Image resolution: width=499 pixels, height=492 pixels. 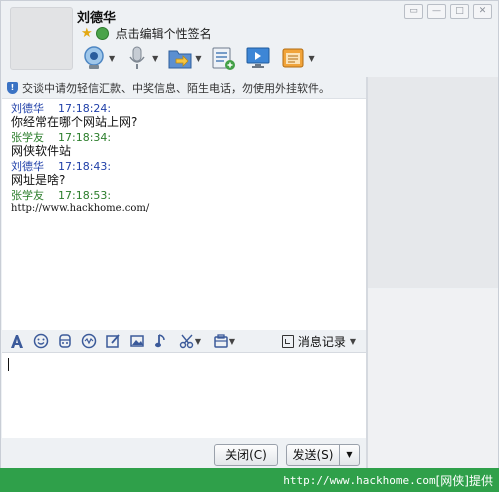 What do you see at coordinates (184, 453) in the screenshot?
I see `action-bar: 关闭(C) 发送(S) ▼` at bounding box center [184, 453].